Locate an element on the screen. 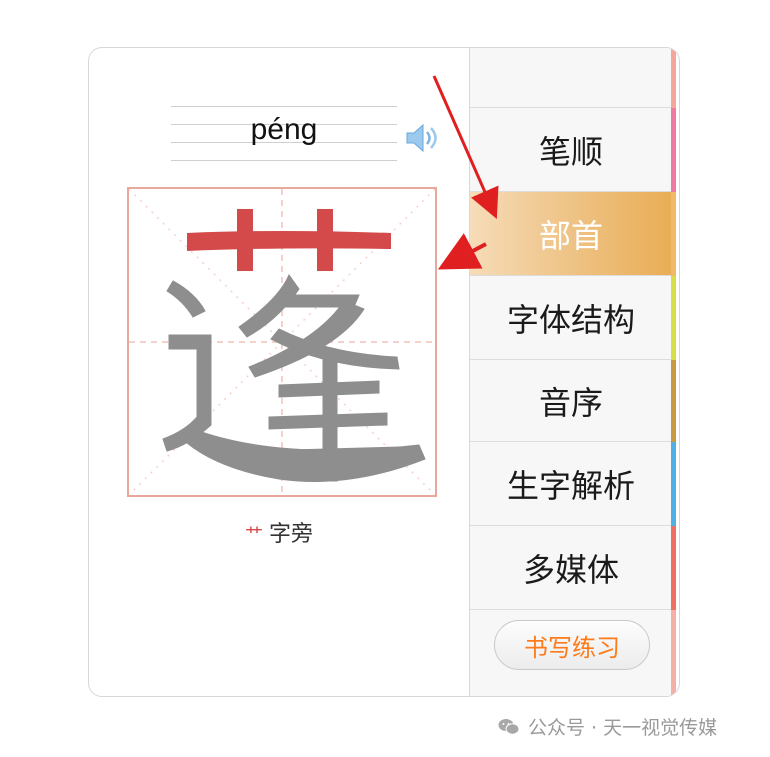 The height and width of the screenshot is (757, 770). menu-item-structure: 字体结构 is located at coordinates (571, 318).